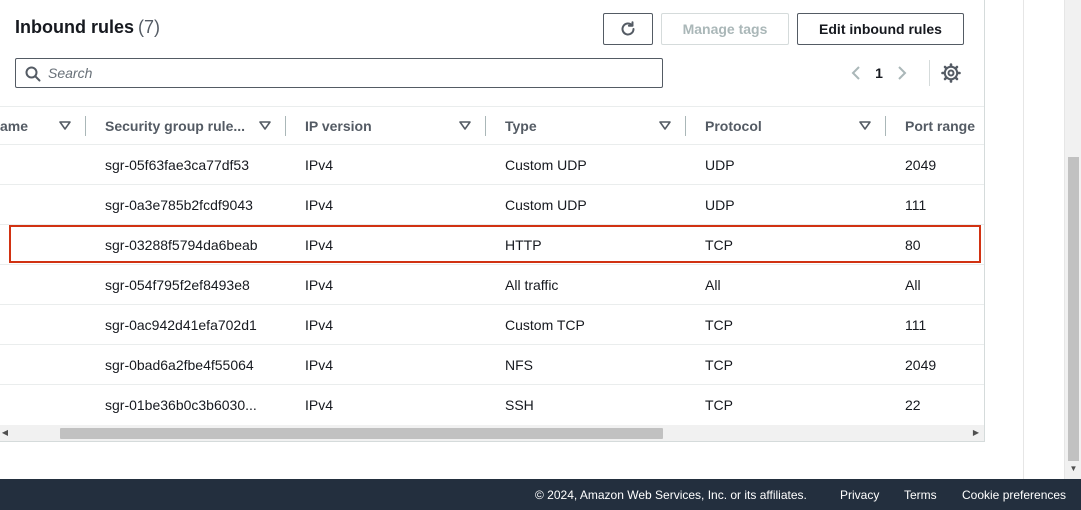  Describe the element at coordinates (913, 285) in the screenshot. I see `port-range-cell: All` at that location.